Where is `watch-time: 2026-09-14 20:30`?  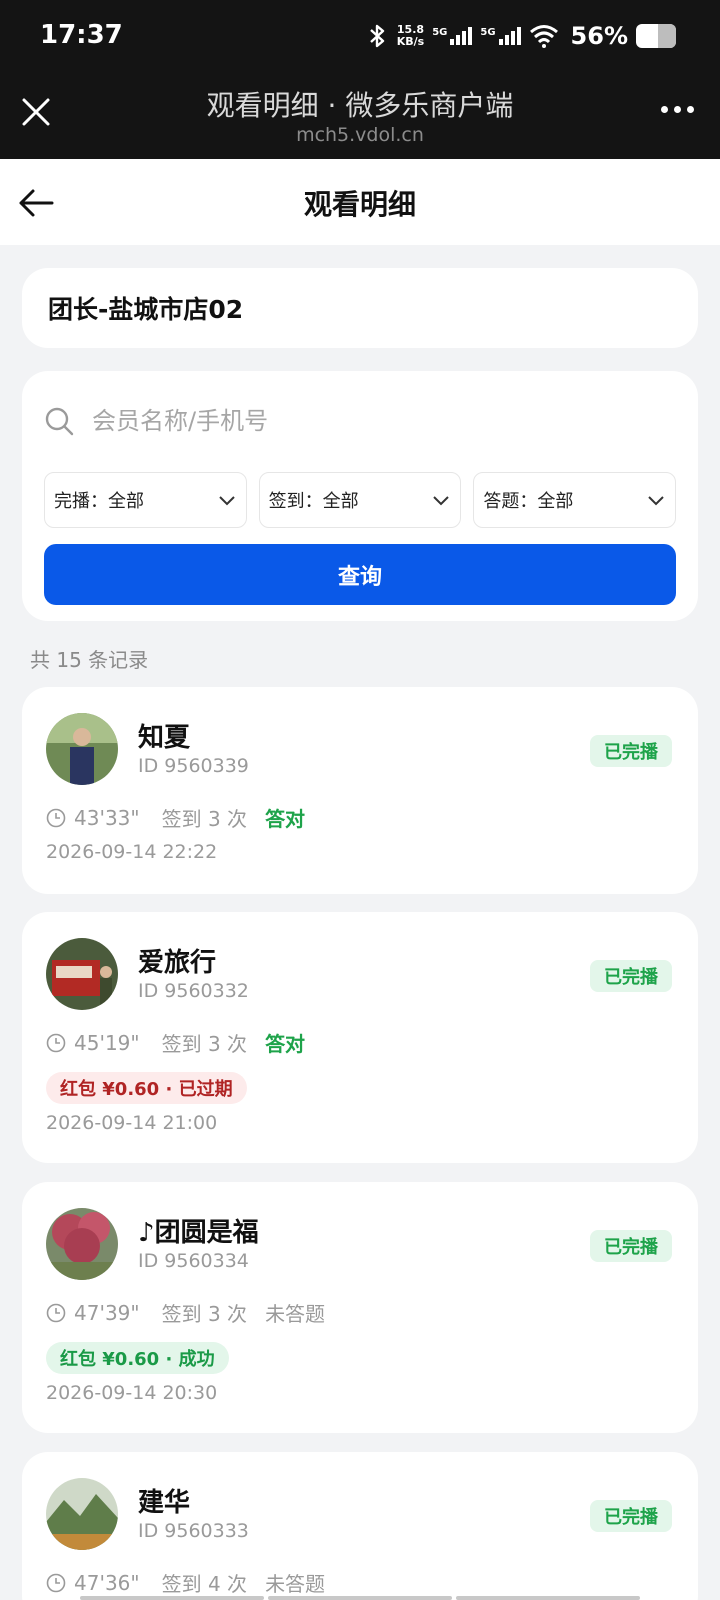
watch-time: 2026-09-14 20:30 is located at coordinates (132, 1393).